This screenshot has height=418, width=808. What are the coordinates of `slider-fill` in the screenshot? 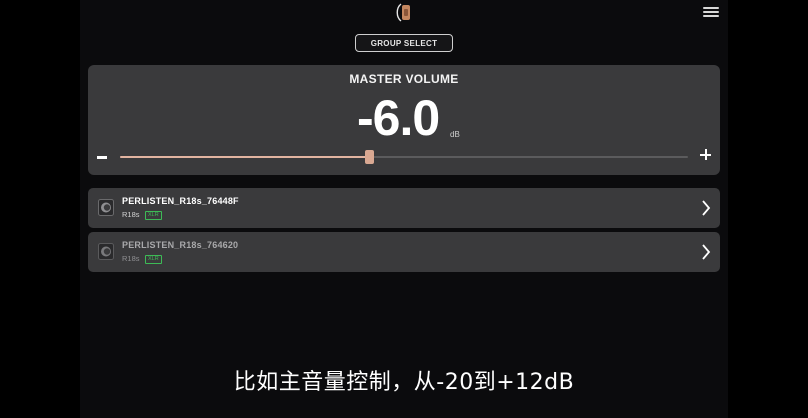 It's located at (244, 157).